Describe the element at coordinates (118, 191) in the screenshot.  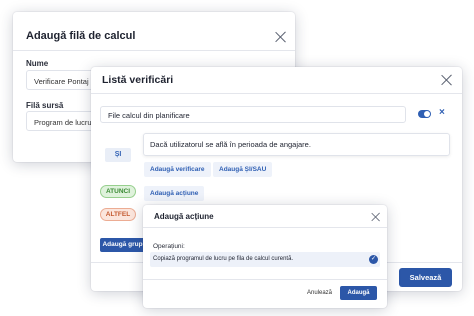
I see `then-badge: ATUNCI` at that location.